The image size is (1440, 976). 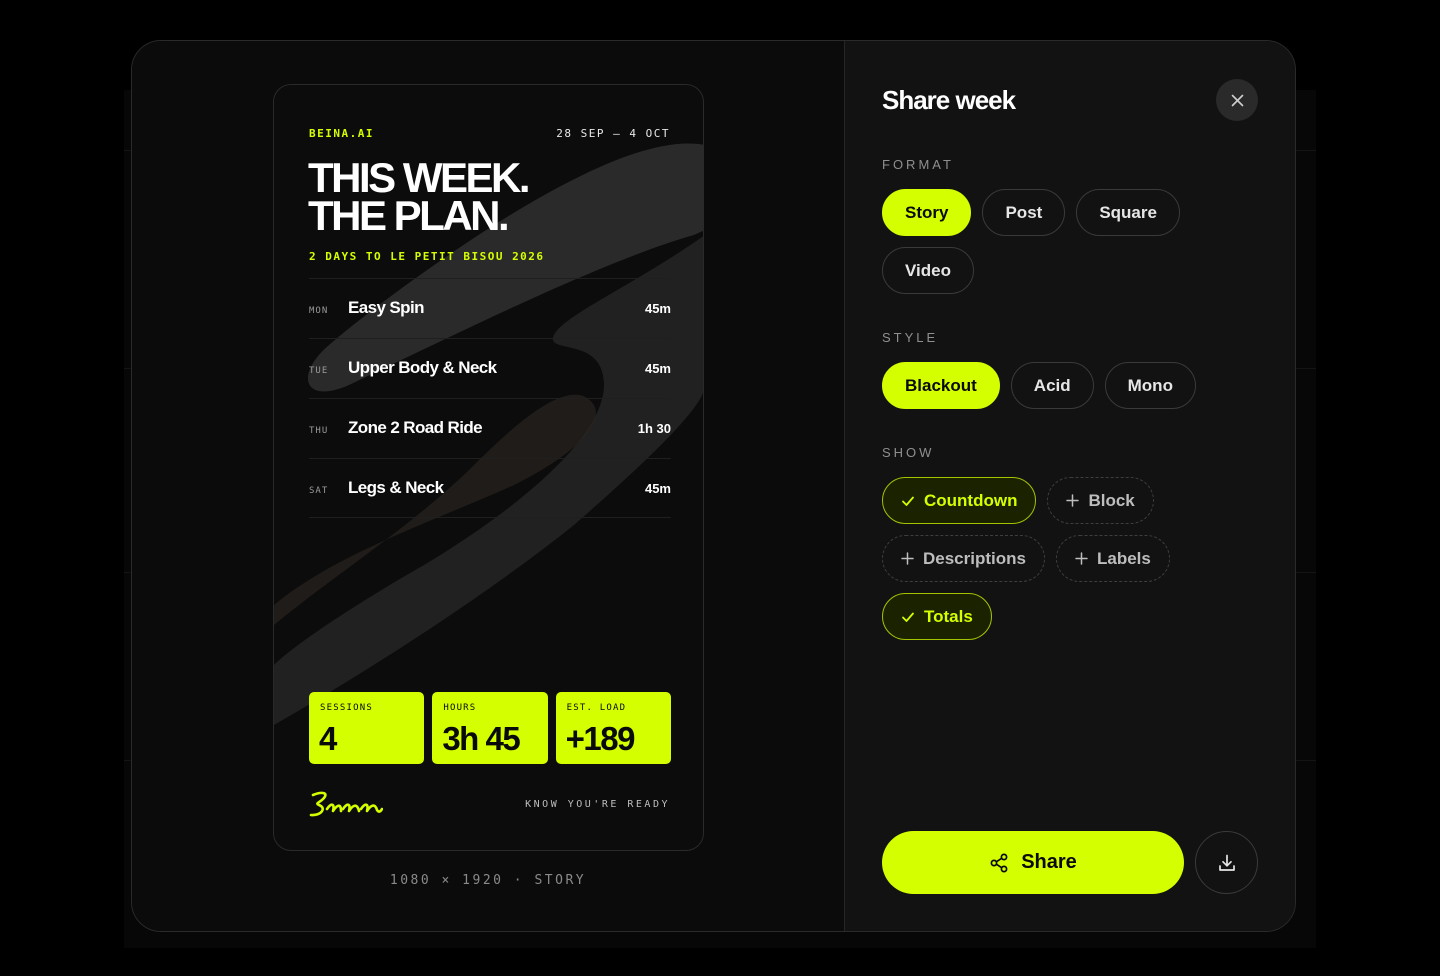 What do you see at coordinates (1128, 212) in the screenshot?
I see `format-square-chip: Square` at bounding box center [1128, 212].